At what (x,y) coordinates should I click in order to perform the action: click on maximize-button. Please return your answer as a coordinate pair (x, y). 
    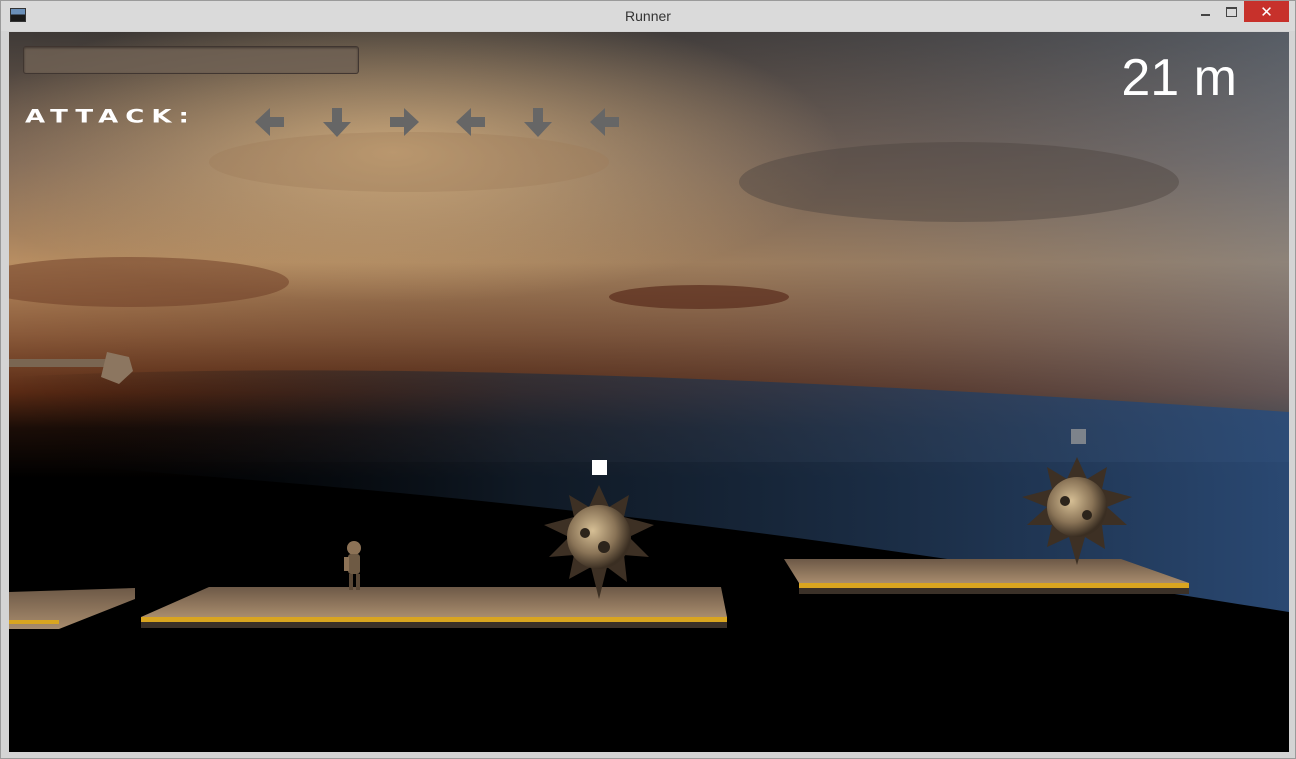
    Looking at the image, I should click on (1231, 11).